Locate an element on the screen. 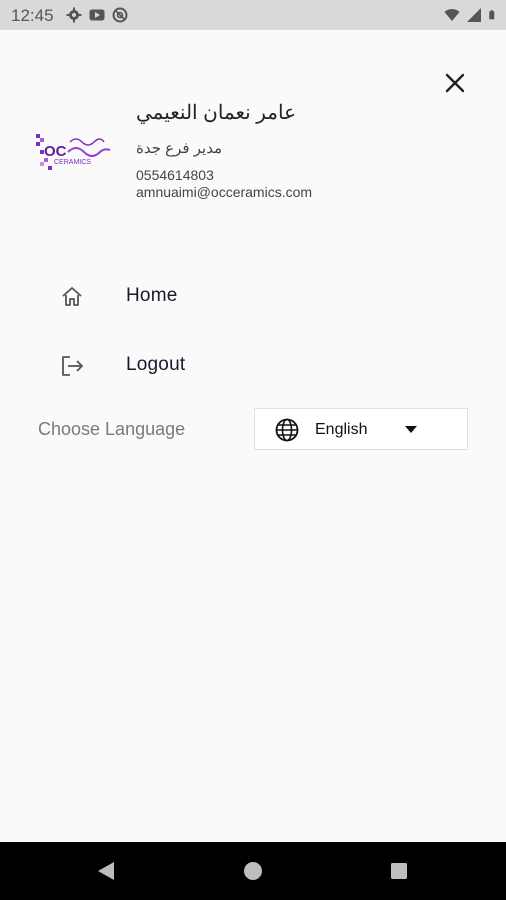 This screenshot has height=900, width=506. battery-icon is located at coordinates (492, 15).